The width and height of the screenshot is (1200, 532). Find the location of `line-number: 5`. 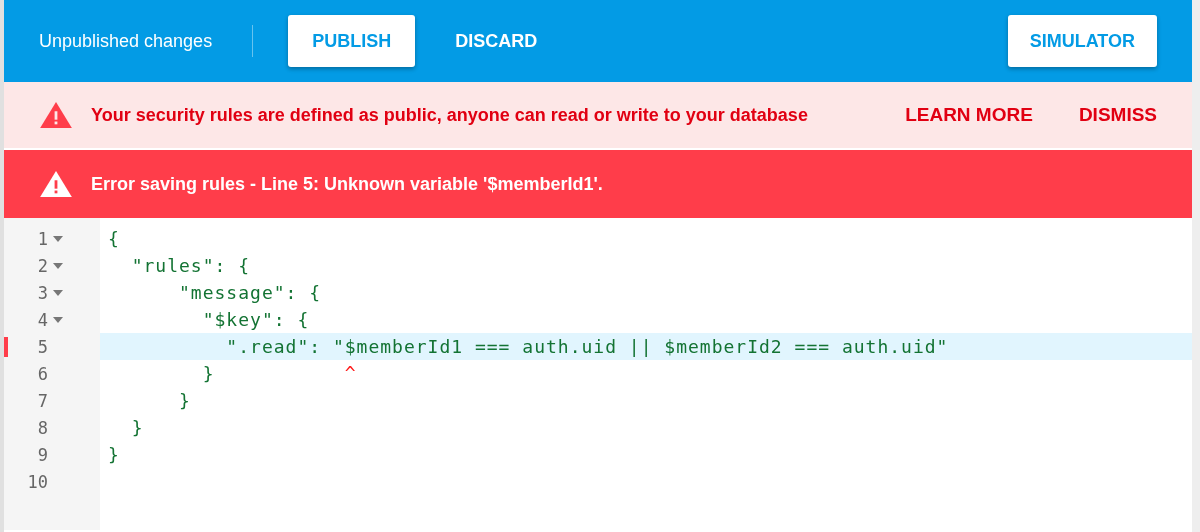

line-number: 5 is located at coordinates (42, 346).